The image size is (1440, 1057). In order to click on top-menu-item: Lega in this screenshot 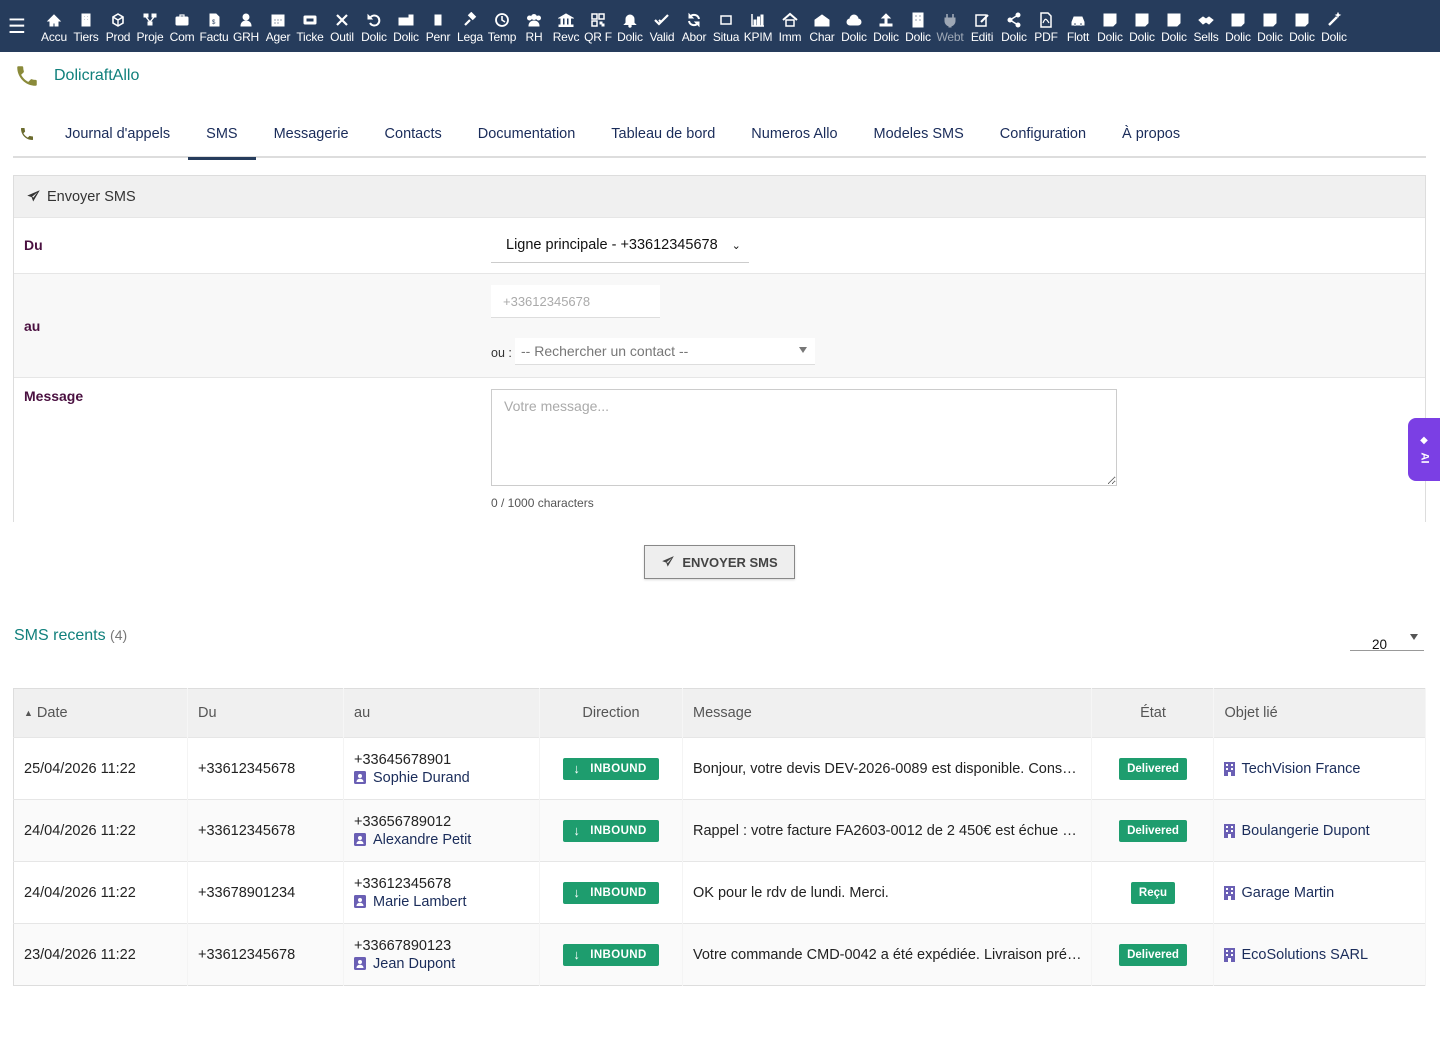, I will do `click(470, 26)`.